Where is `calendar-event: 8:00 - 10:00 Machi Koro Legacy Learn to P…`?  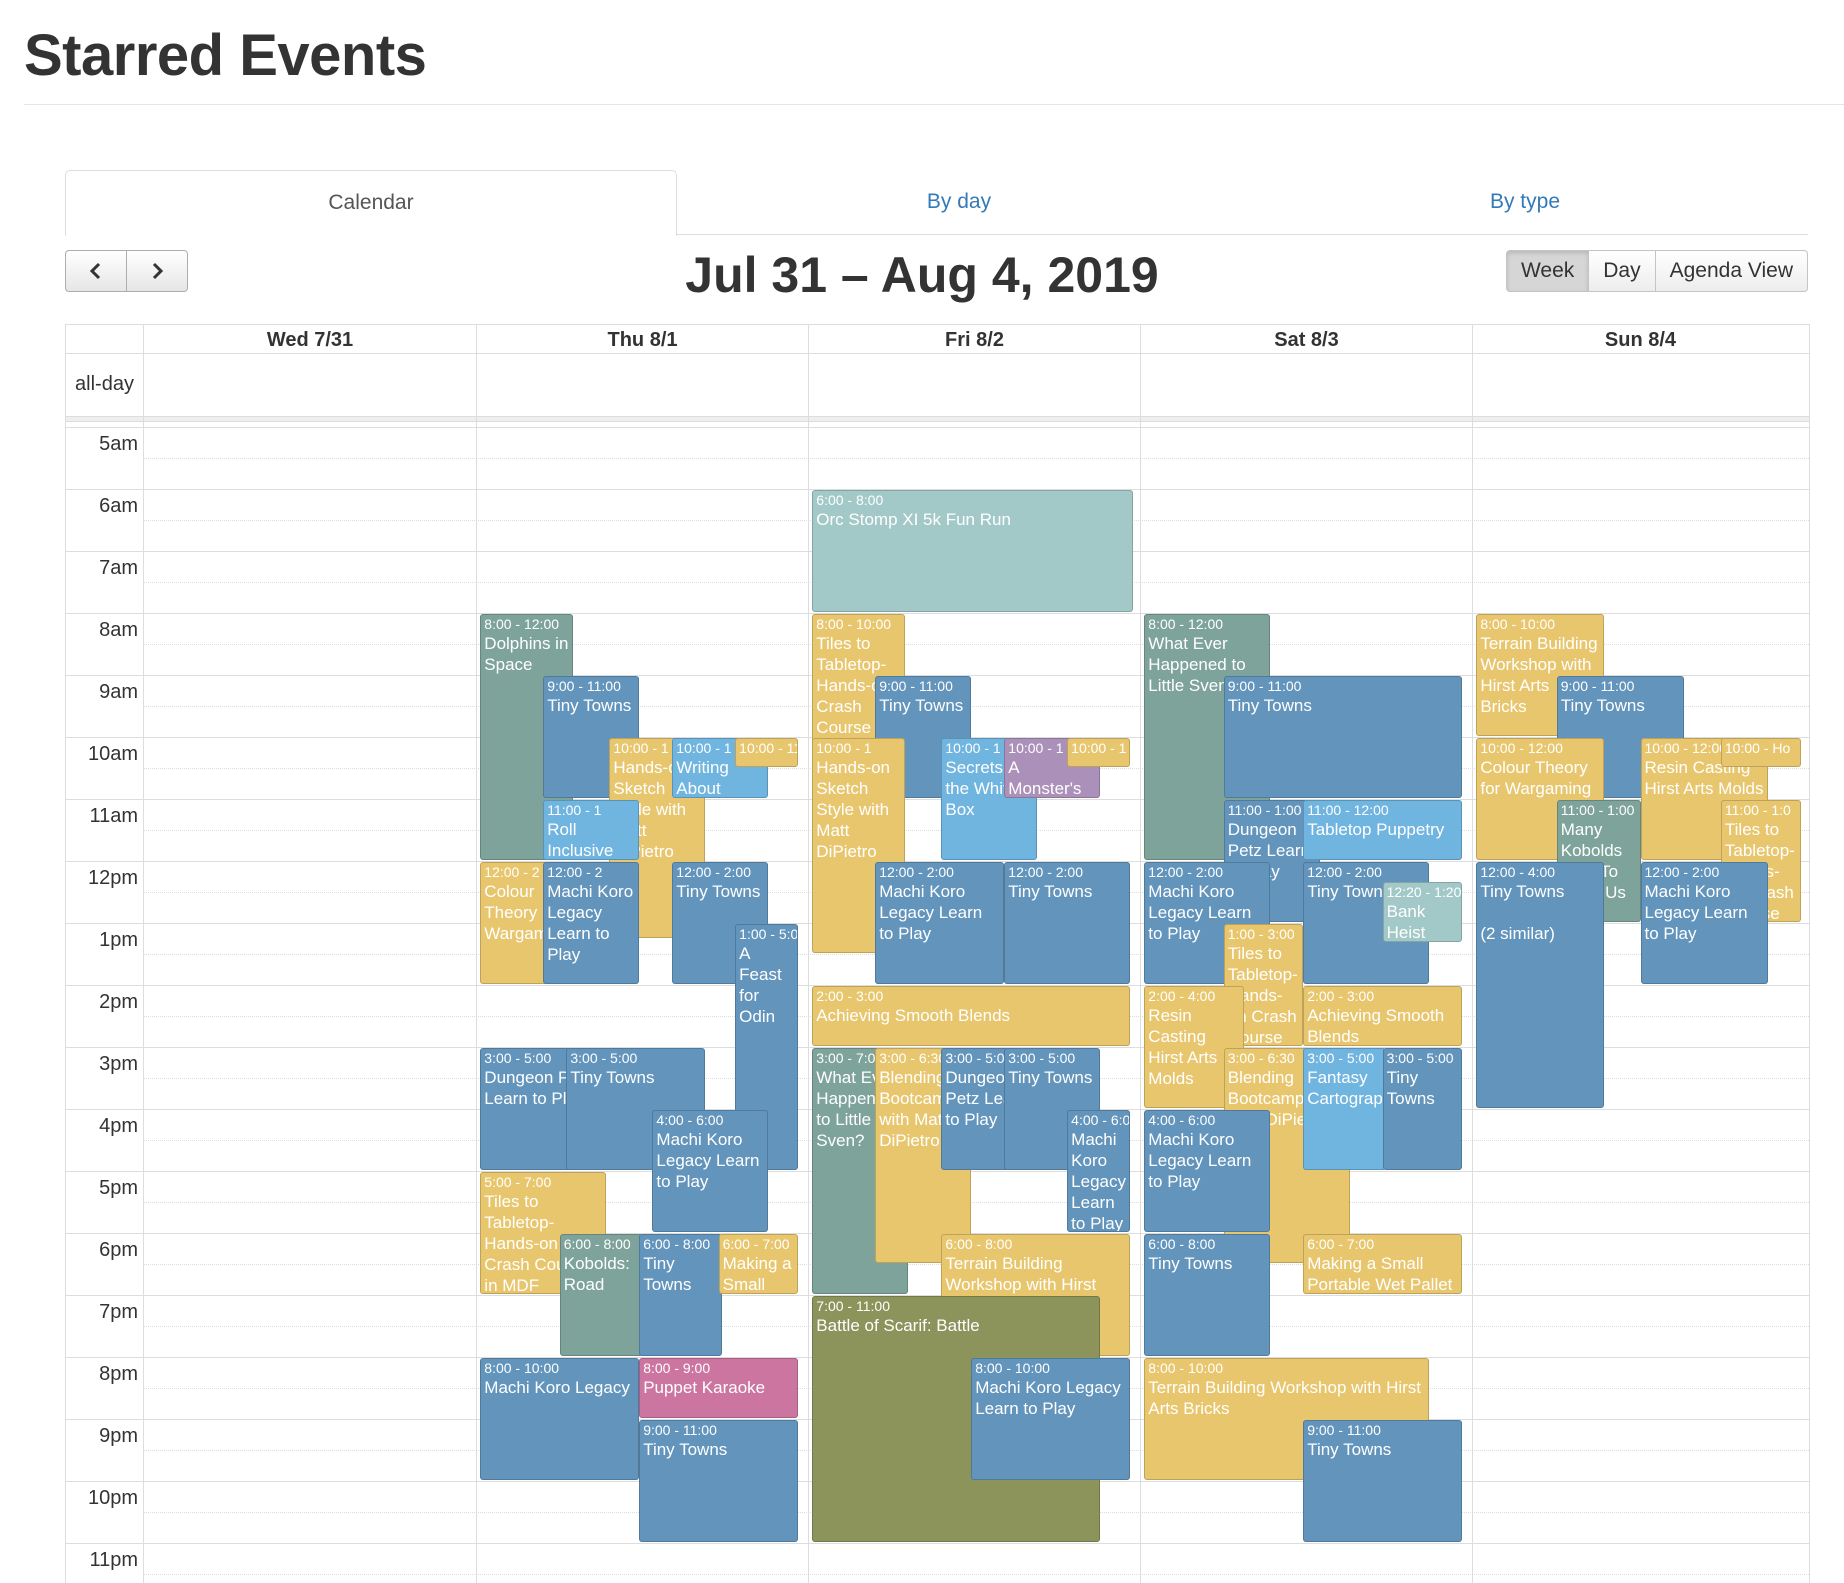
calendar-event: 8:00 - 10:00 Machi Koro Legacy Learn to P… is located at coordinates (1051, 1419).